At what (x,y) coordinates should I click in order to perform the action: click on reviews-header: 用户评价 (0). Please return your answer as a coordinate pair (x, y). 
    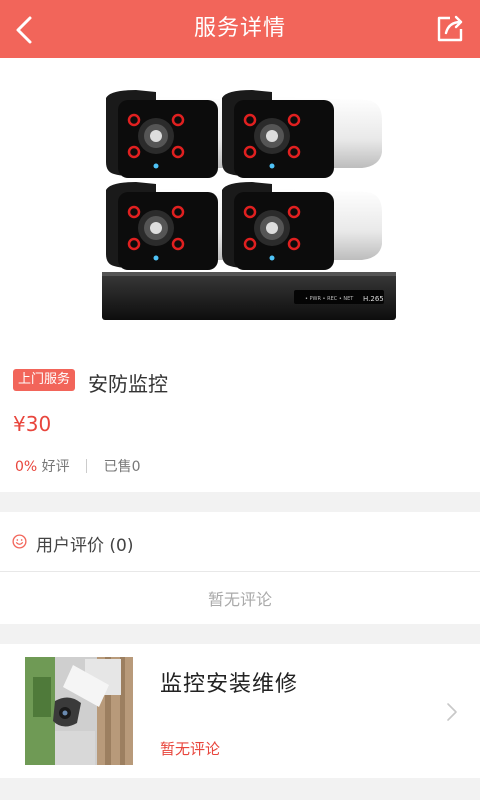
    Looking at the image, I should click on (240, 542).